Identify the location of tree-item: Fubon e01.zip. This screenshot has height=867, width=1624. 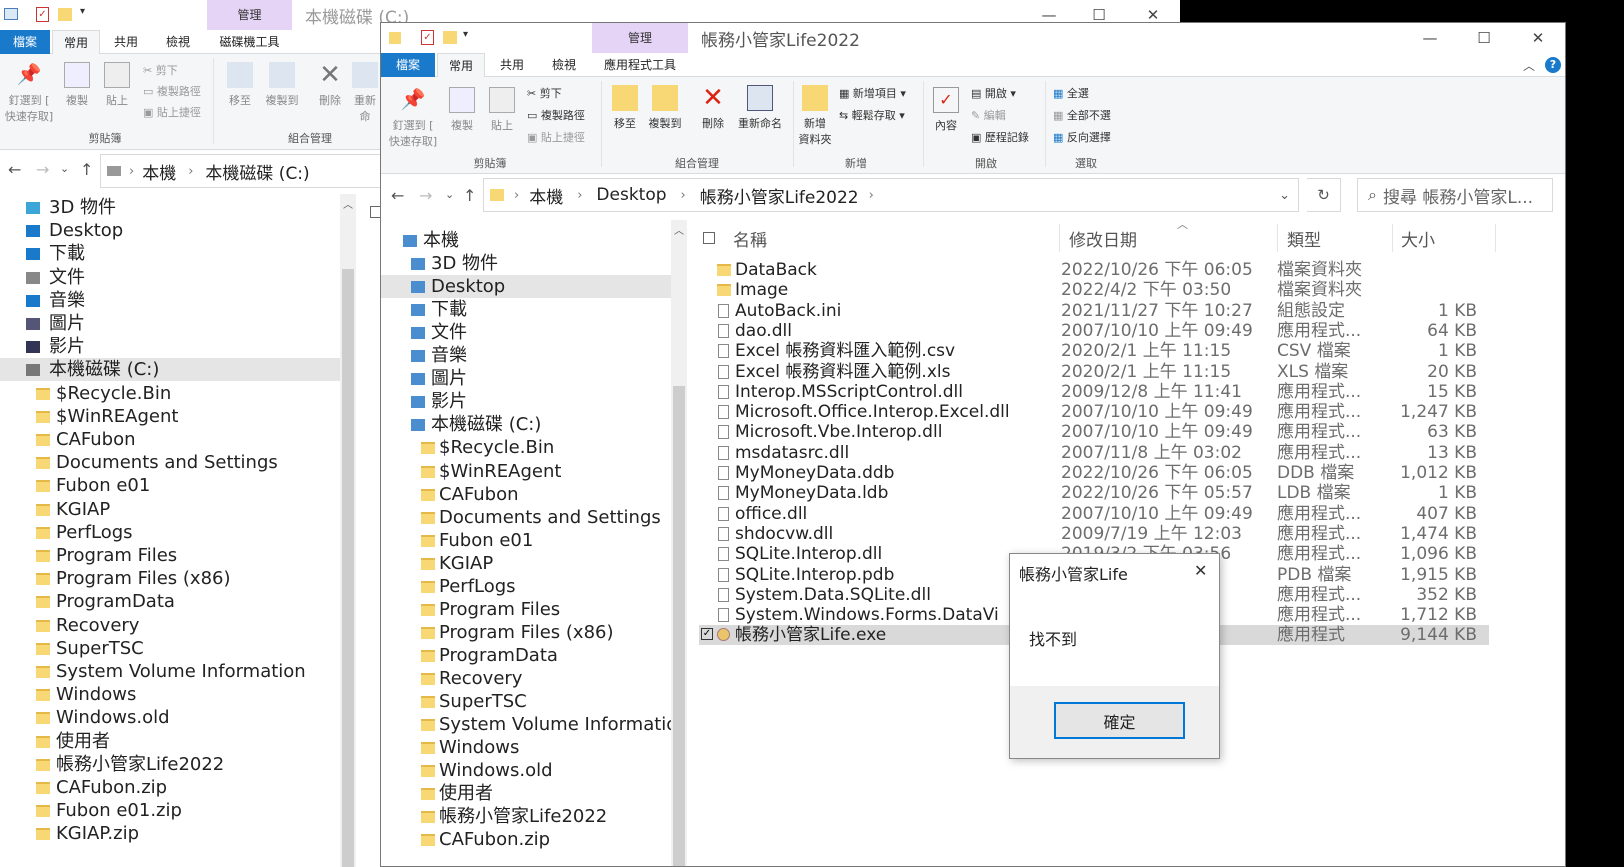
(170, 810).